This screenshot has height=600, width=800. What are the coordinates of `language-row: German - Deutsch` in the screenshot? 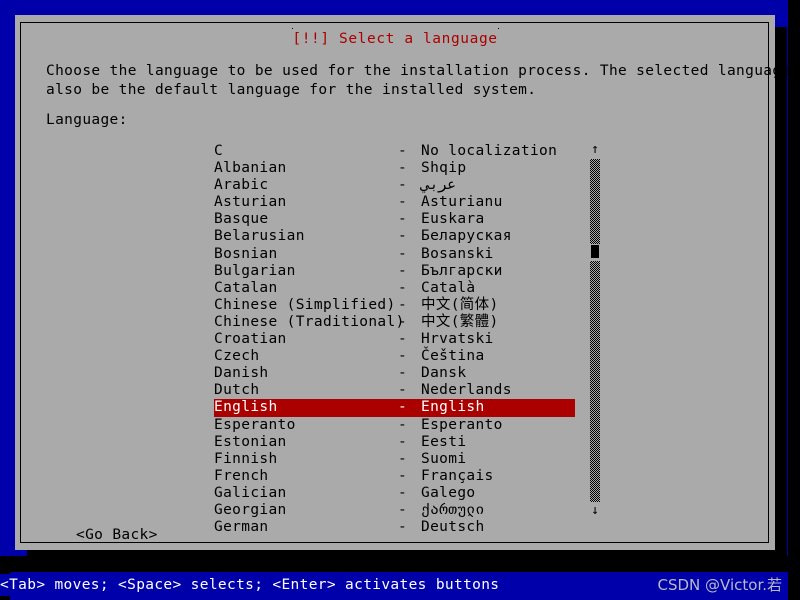 It's located at (399, 527).